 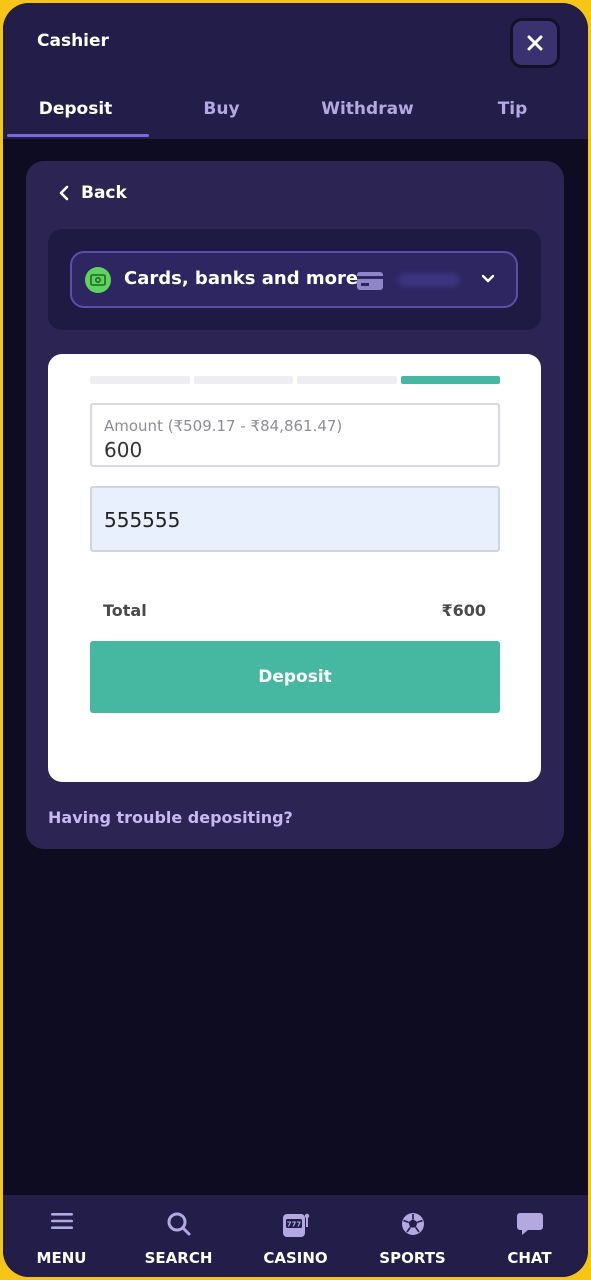 What do you see at coordinates (463, 610) in the screenshot?
I see `total-value: ₹600` at bounding box center [463, 610].